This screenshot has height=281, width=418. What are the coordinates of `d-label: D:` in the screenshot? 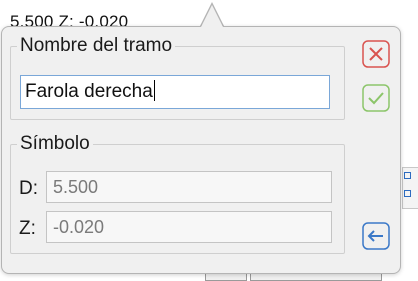 It's located at (28, 188).